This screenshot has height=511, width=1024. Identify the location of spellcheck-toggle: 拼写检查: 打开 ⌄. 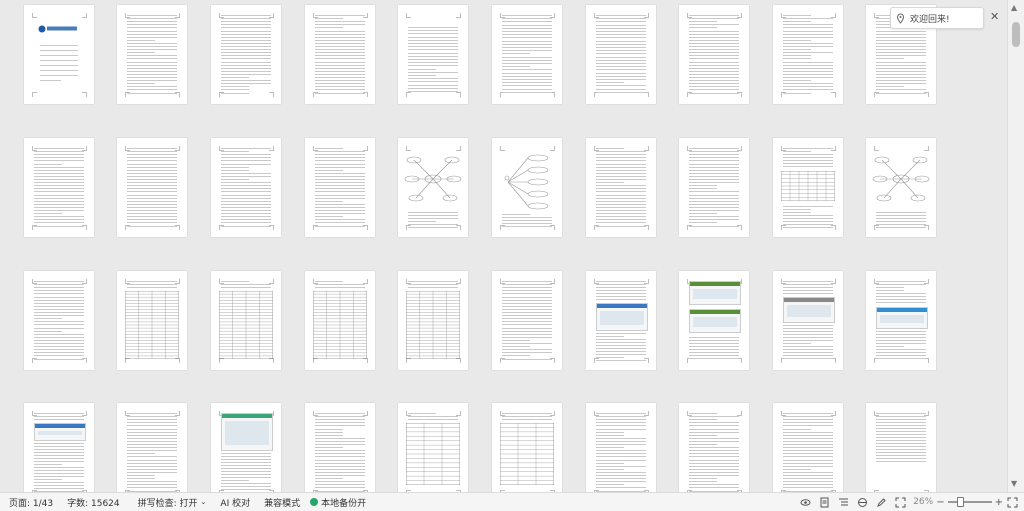
(172, 502).